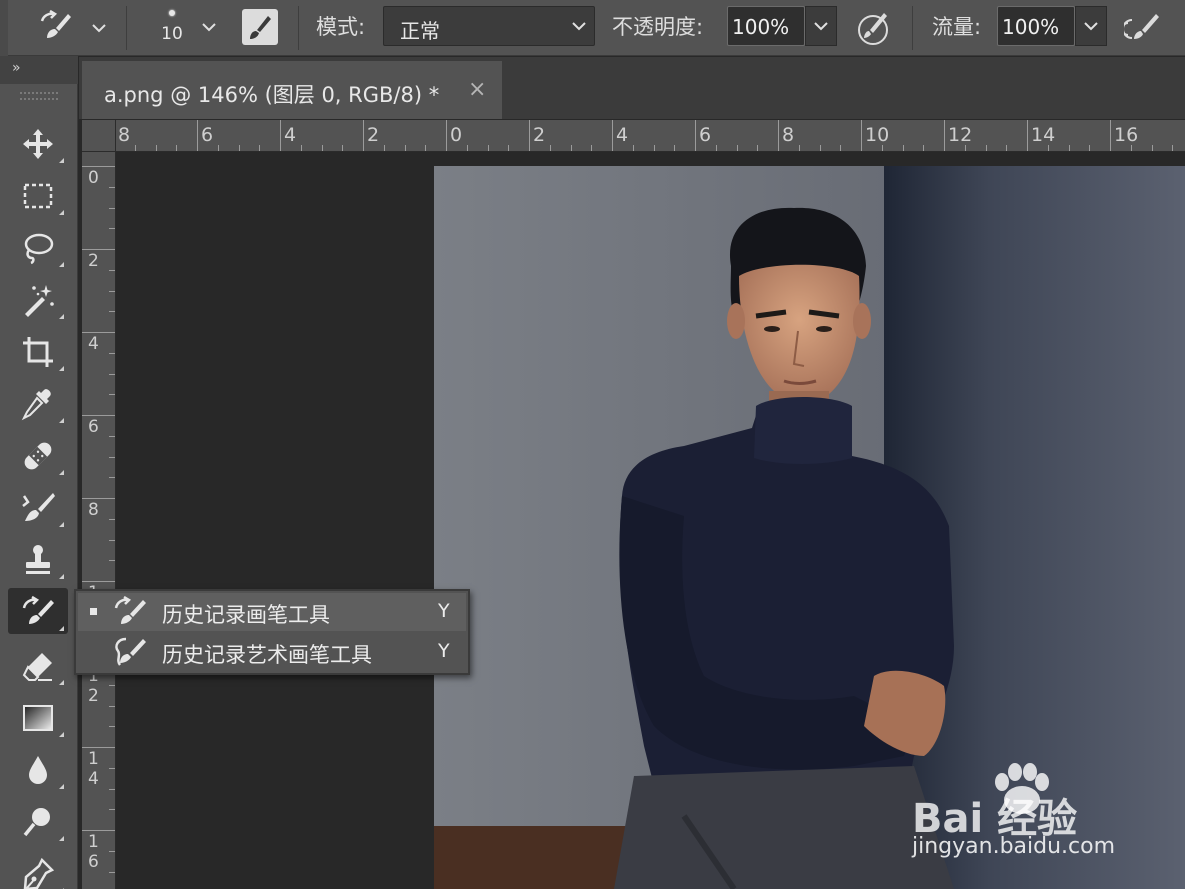 This screenshot has height=889, width=1185. I want to click on pen-icon, so click(39, 873).